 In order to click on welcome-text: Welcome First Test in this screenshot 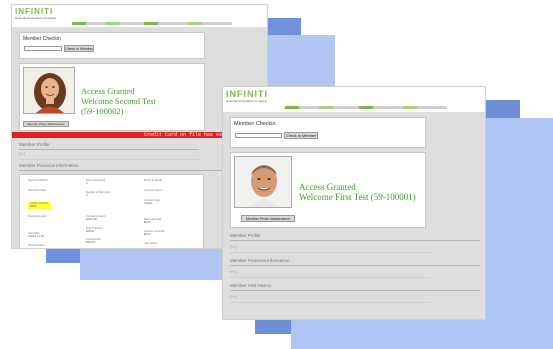, I will do `click(334, 197)`.